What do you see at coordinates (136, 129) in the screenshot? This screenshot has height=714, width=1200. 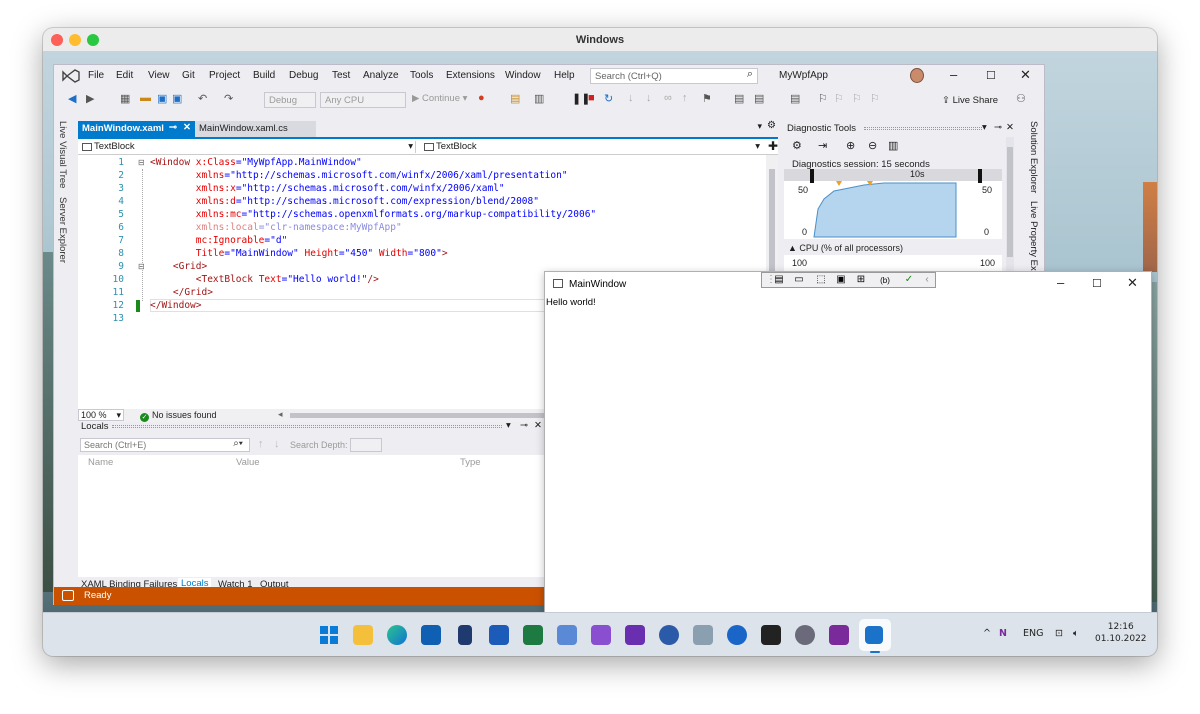 I see `tab-mainwindow-xaml: MainWindow.xaml ⊸ ✕` at bounding box center [136, 129].